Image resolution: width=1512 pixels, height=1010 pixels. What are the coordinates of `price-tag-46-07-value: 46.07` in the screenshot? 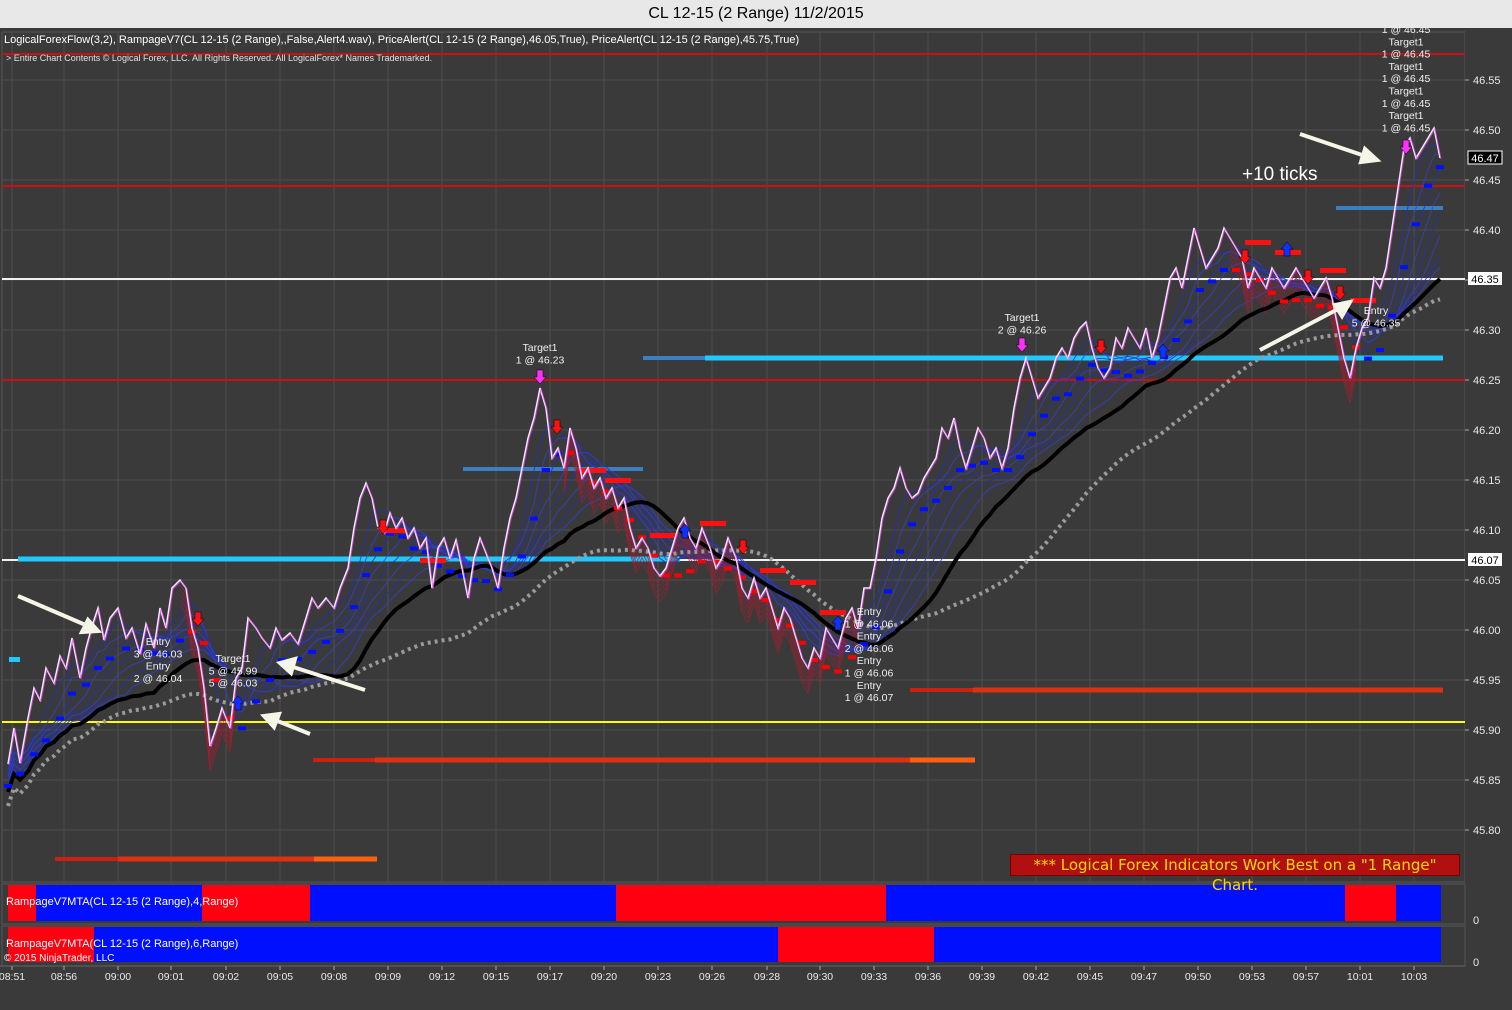 It's located at (1485, 561).